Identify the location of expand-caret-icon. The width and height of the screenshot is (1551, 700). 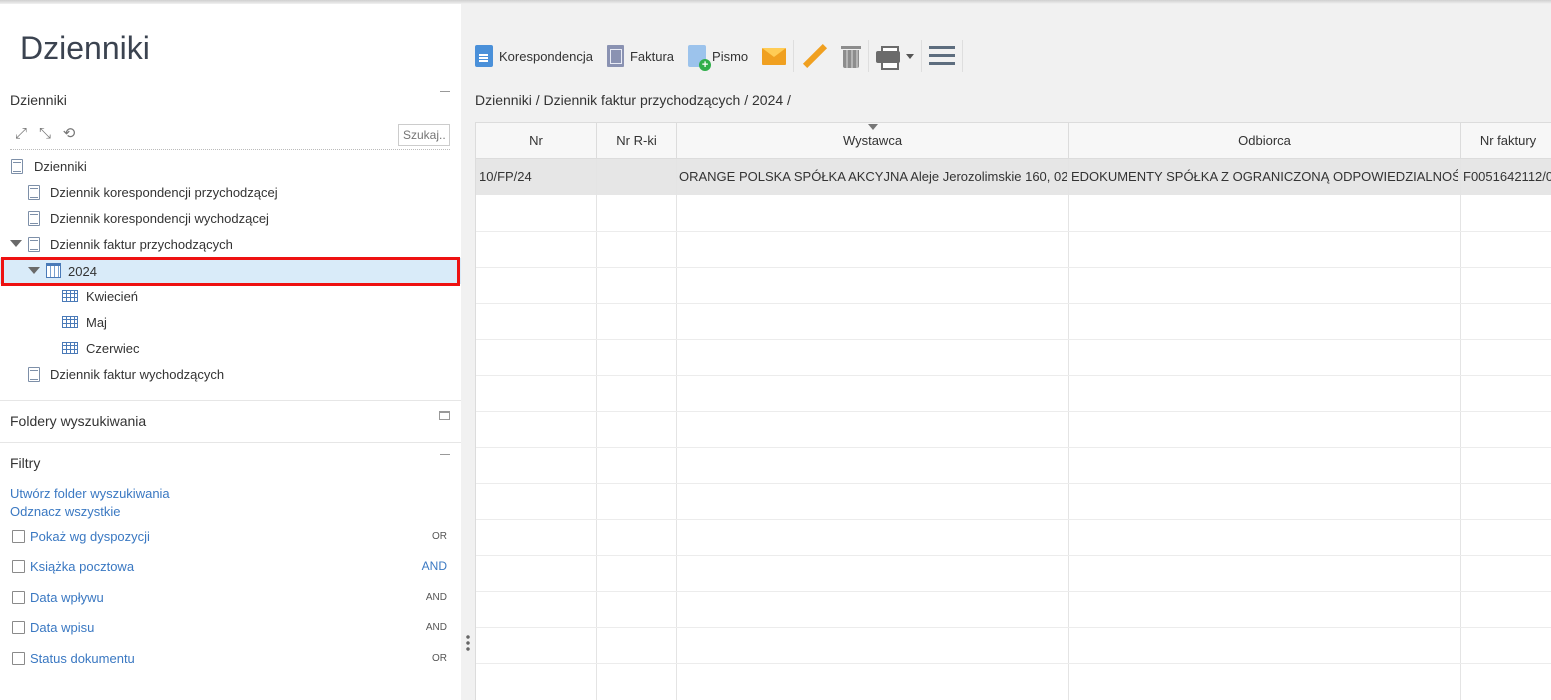
(16, 244).